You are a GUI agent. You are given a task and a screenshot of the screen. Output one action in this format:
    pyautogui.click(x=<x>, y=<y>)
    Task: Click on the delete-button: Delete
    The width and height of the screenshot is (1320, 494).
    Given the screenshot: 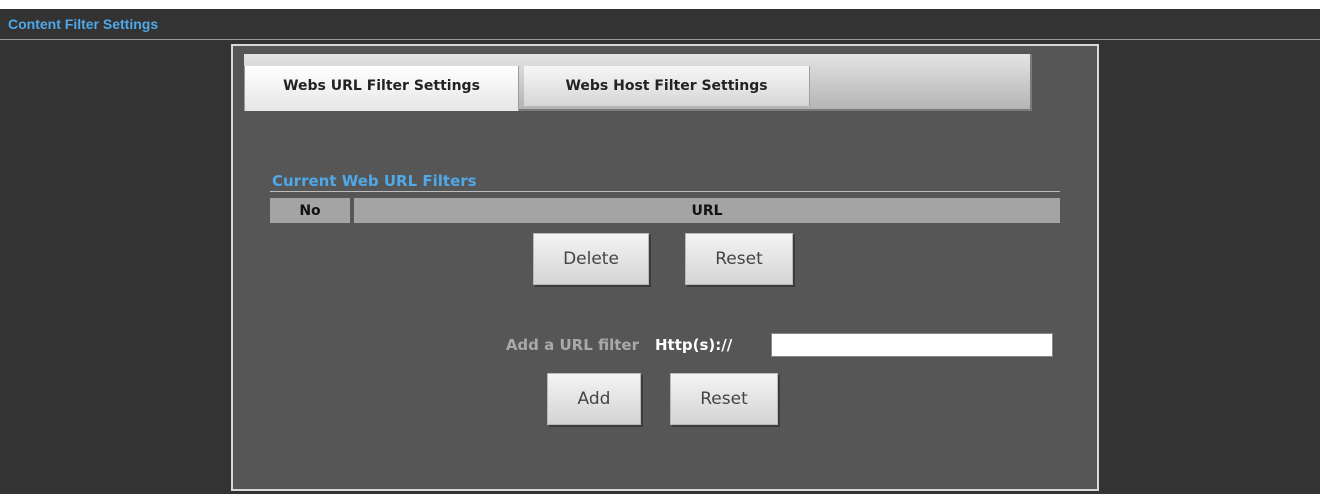 What is the action you would take?
    pyautogui.click(x=591, y=259)
    